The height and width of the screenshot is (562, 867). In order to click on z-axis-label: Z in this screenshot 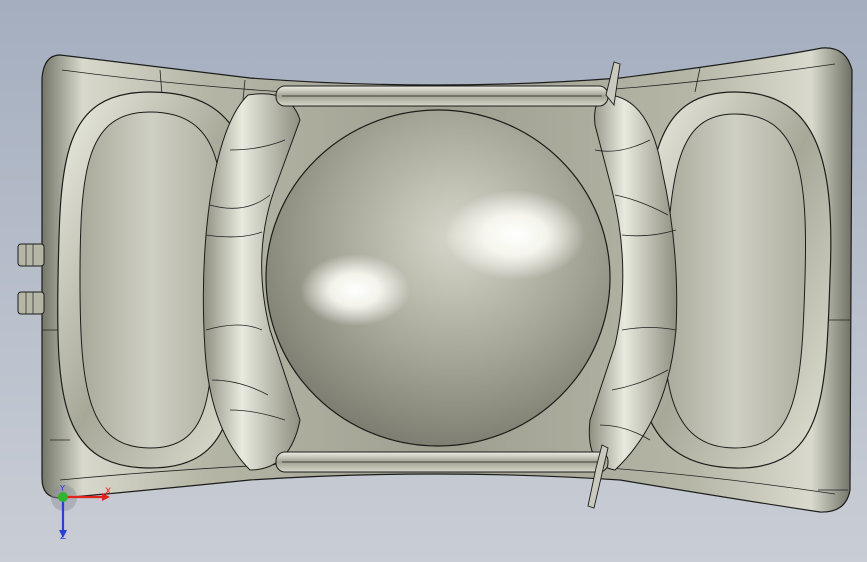, I will do `click(63, 537)`.